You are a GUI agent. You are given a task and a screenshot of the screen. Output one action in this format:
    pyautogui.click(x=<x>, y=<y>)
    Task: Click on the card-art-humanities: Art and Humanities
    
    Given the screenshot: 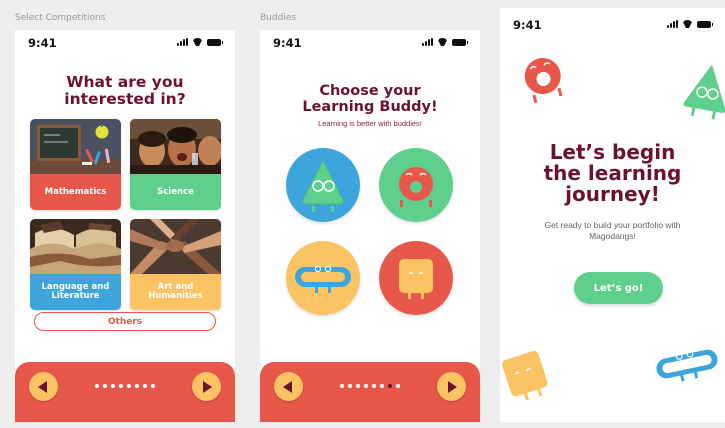 What is the action you would take?
    pyautogui.click(x=175, y=264)
    